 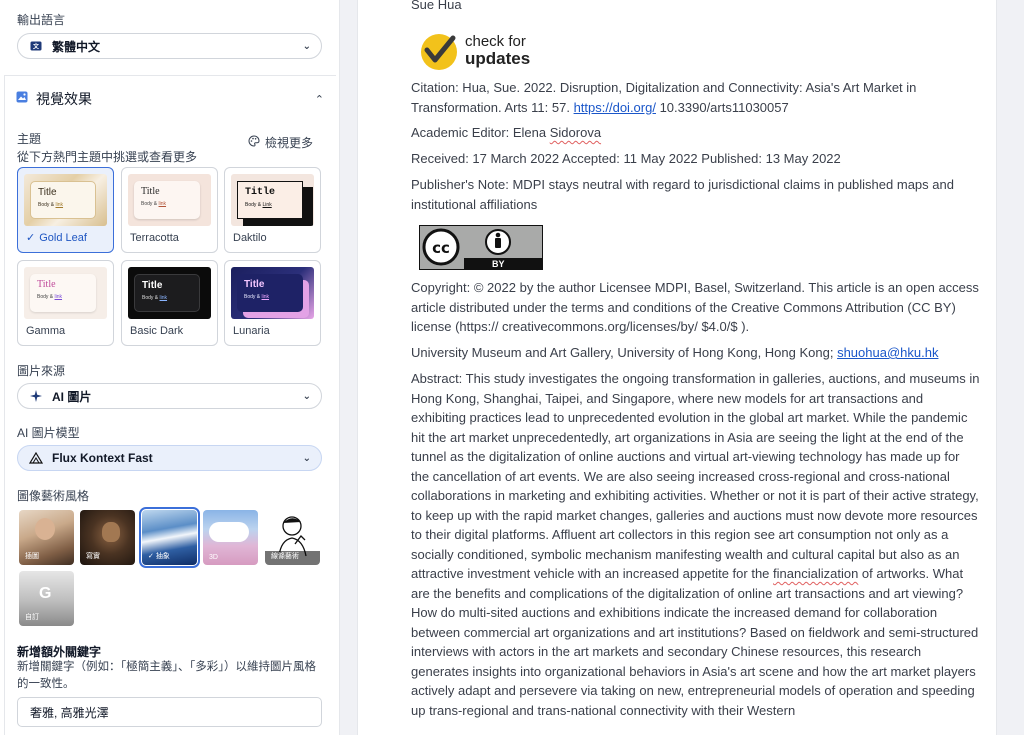 I want to click on divider, so click(x=170, y=75).